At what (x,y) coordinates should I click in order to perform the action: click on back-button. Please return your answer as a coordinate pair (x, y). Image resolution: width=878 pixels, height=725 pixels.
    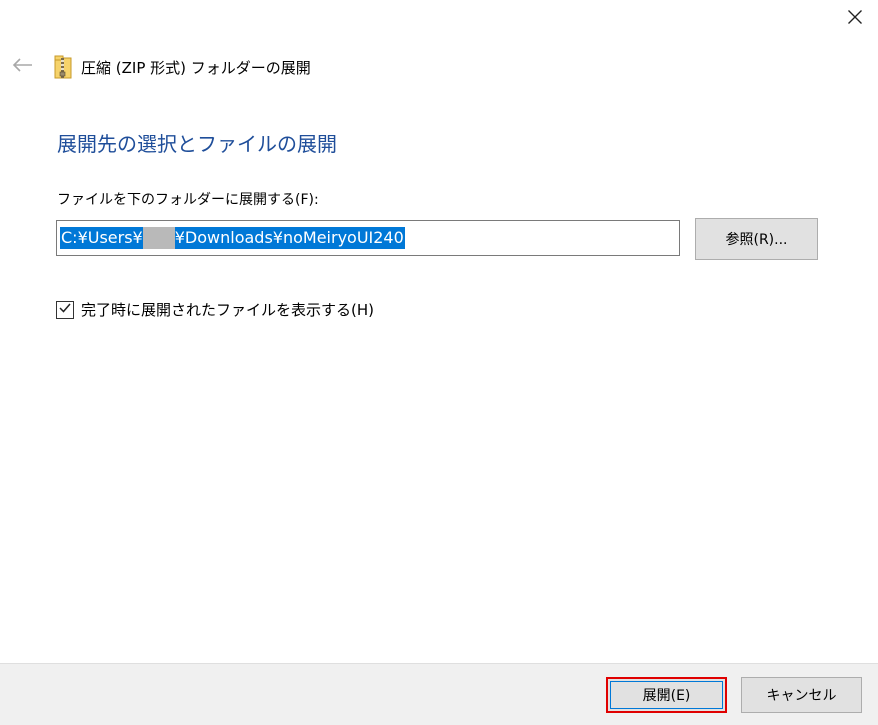
    Looking at the image, I should click on (23, 67).